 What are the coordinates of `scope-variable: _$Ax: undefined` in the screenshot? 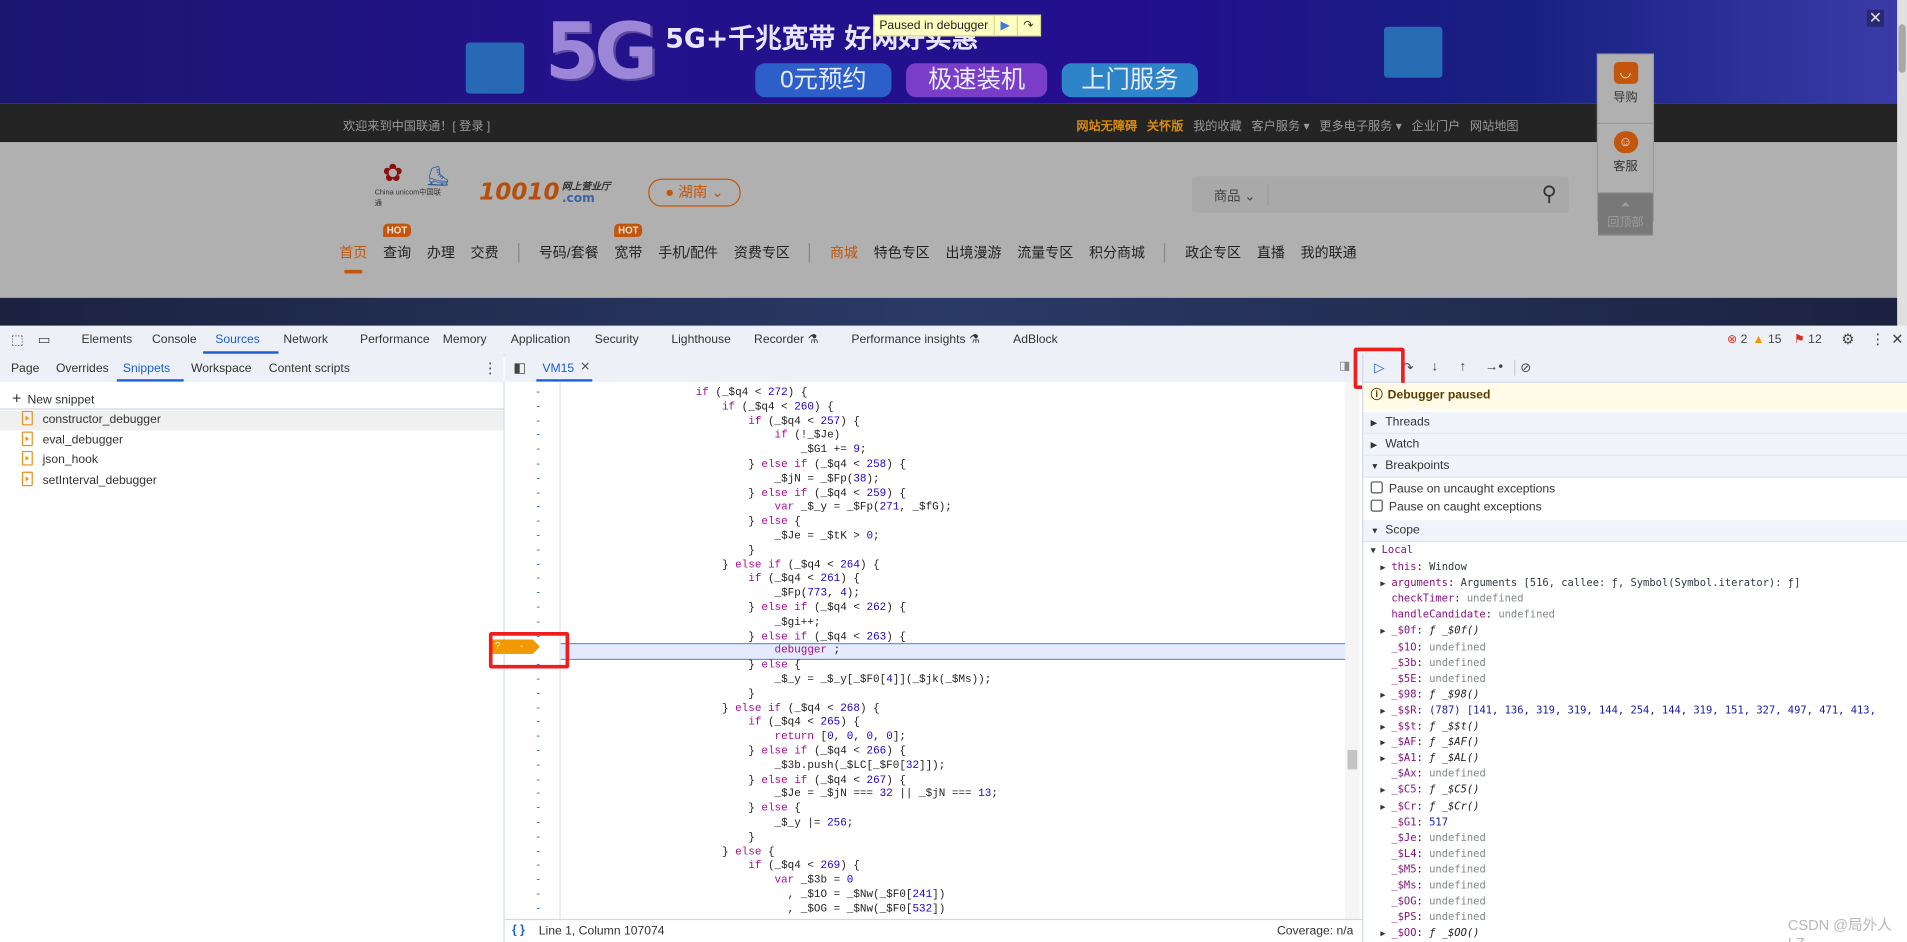 It's located at (1432, 775).